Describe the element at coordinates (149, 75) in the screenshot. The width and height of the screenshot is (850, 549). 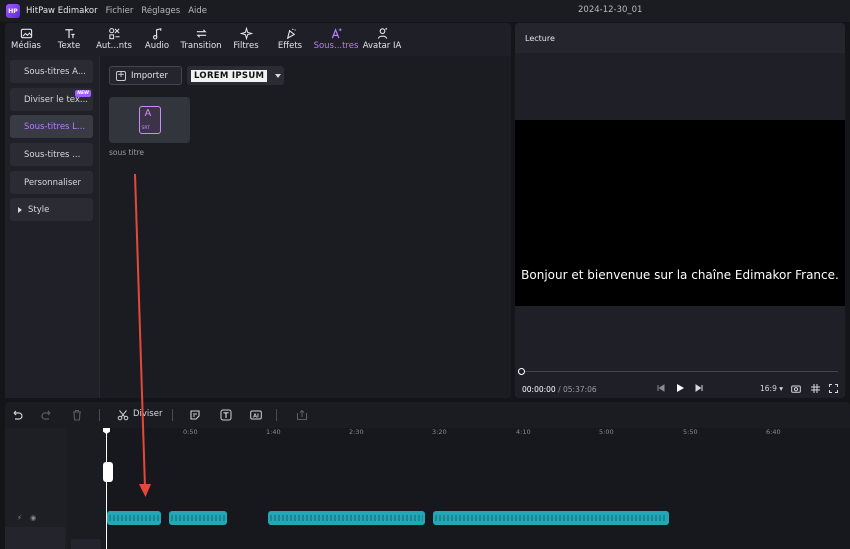
I see `import-label: Importer` at that location.